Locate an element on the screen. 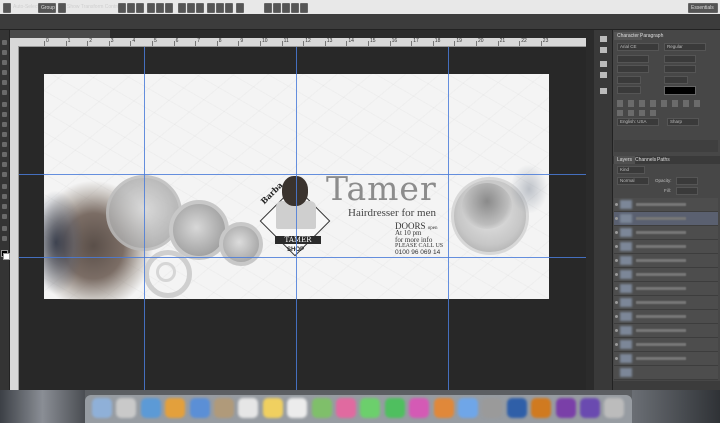 The height and width of the screenshot is (423, 720). properties-panel-icon is located at coordinates (603, 50).